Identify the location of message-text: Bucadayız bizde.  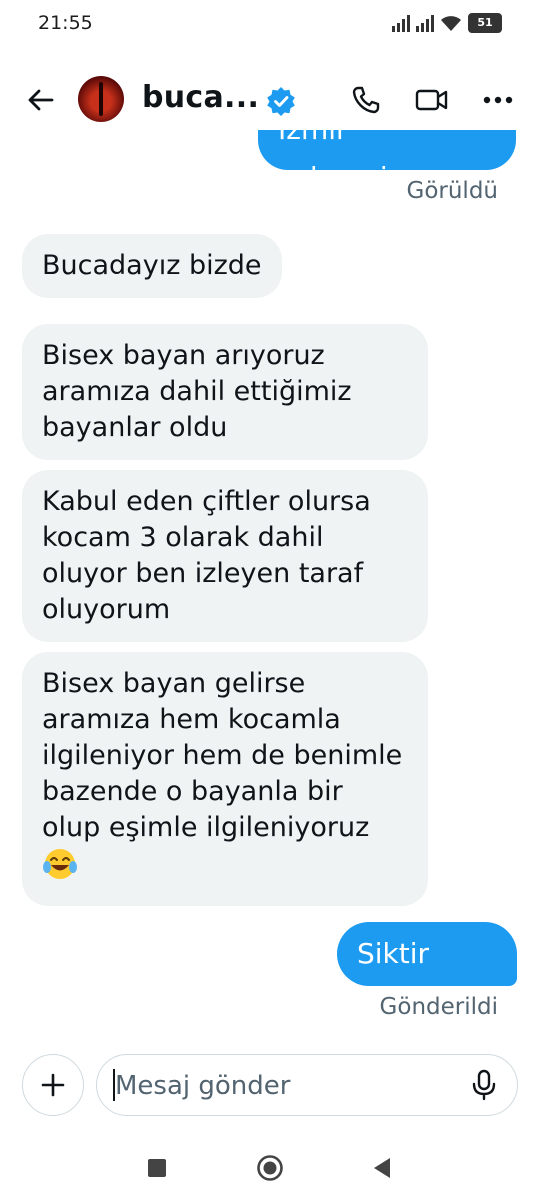
(152, 265).